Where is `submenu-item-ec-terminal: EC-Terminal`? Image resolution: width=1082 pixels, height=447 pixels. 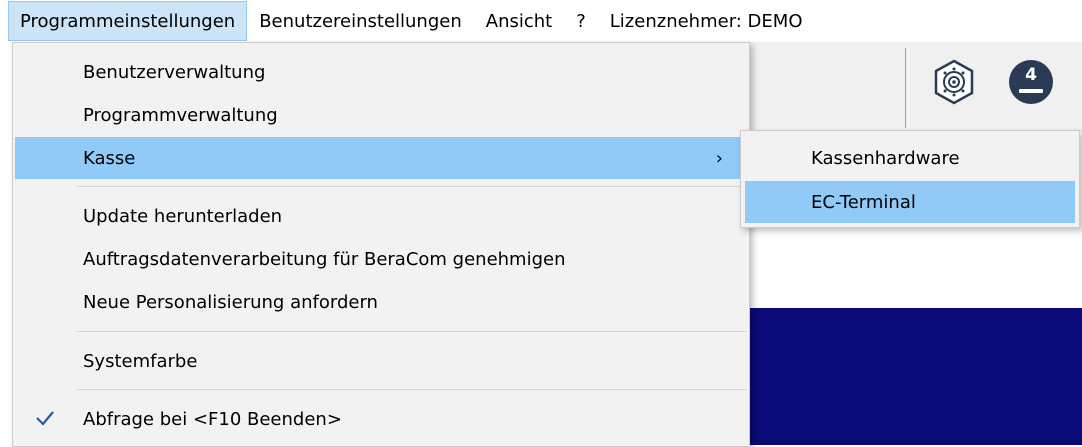 submenu-item-ec-terminal: EC-Terminal is located at coordinates (910, 202).